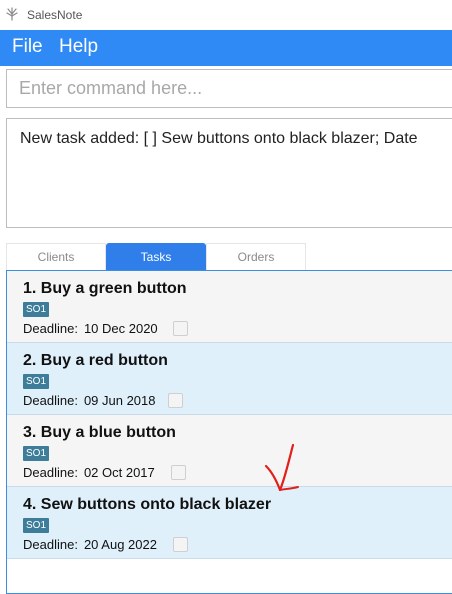 This screenshot has width=452, height=594. What do you see at coordinates (95, 360) in the screenshot?
I see `task-title: 2. Buy a red button` at bounding box center [95, 360].